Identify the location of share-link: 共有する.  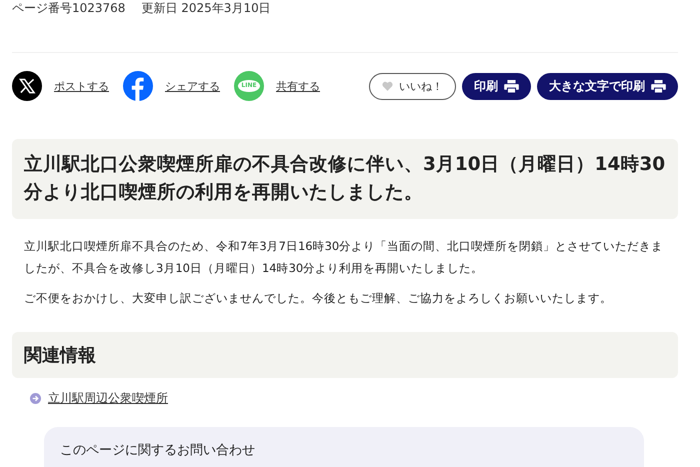
(298, 86).